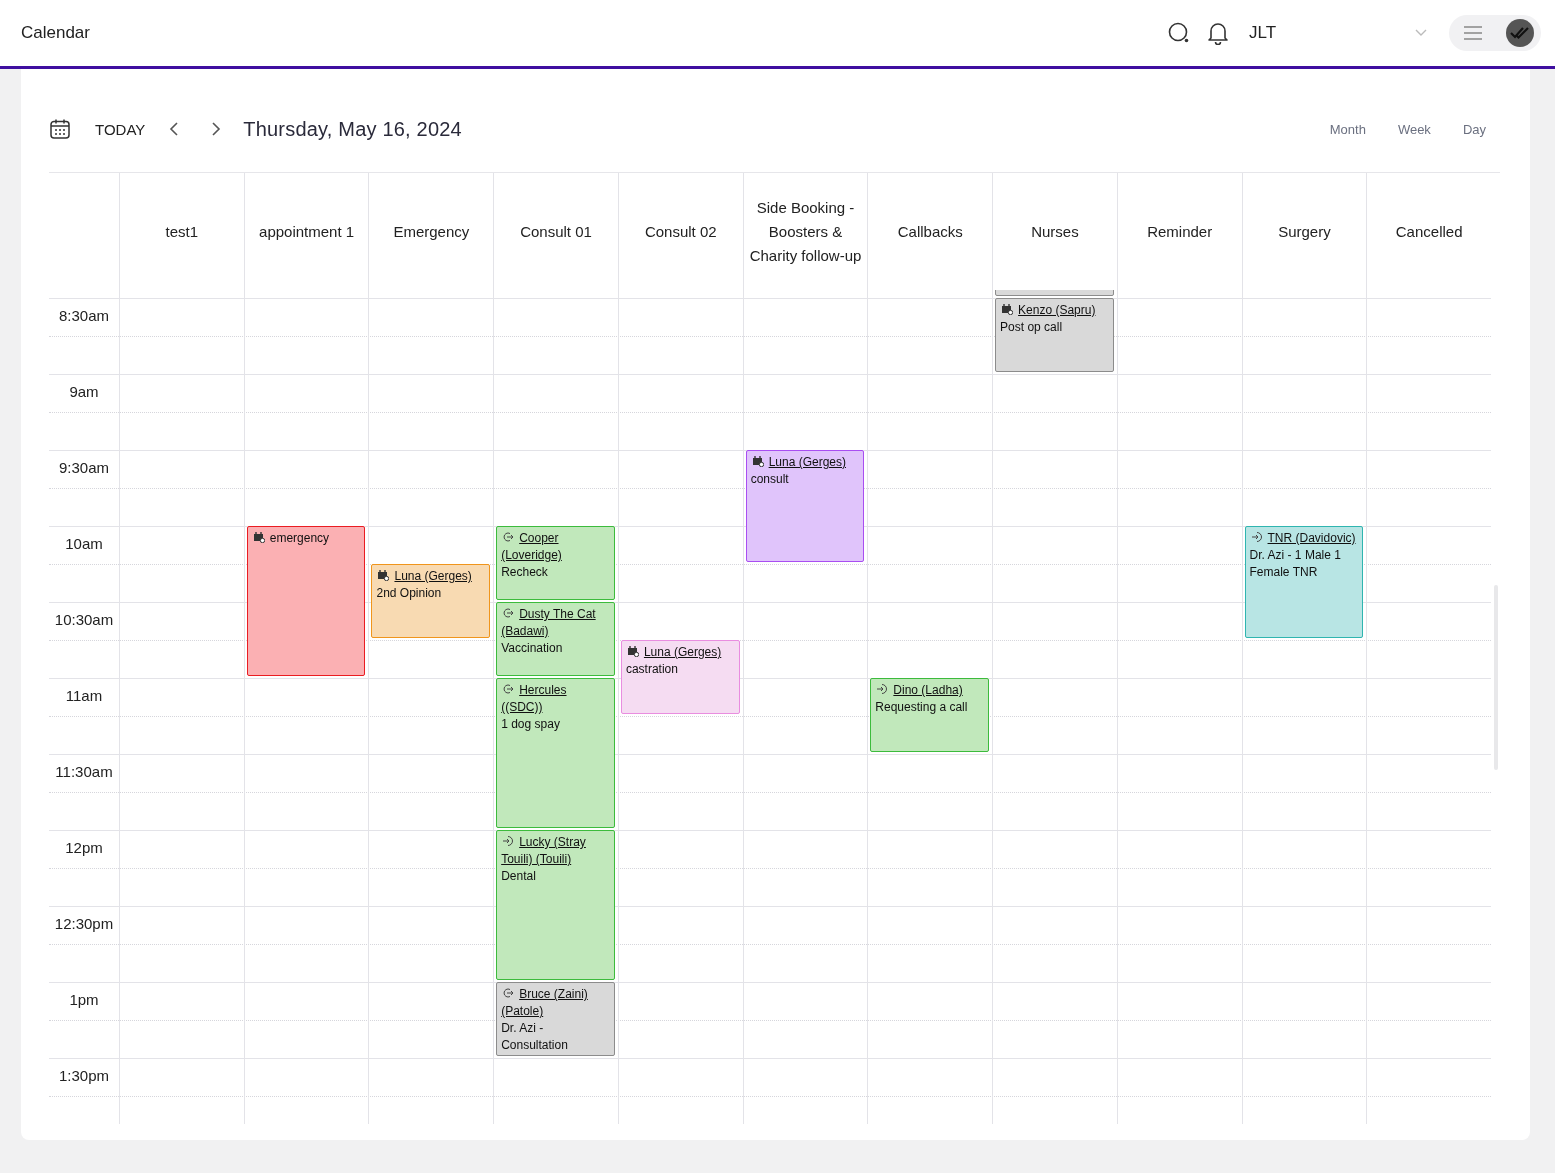  What do you see at coordinates (409, 593) in the screenshot?
I see `appointment-text: 2nd Opinion` at bounding box center [409, 593].